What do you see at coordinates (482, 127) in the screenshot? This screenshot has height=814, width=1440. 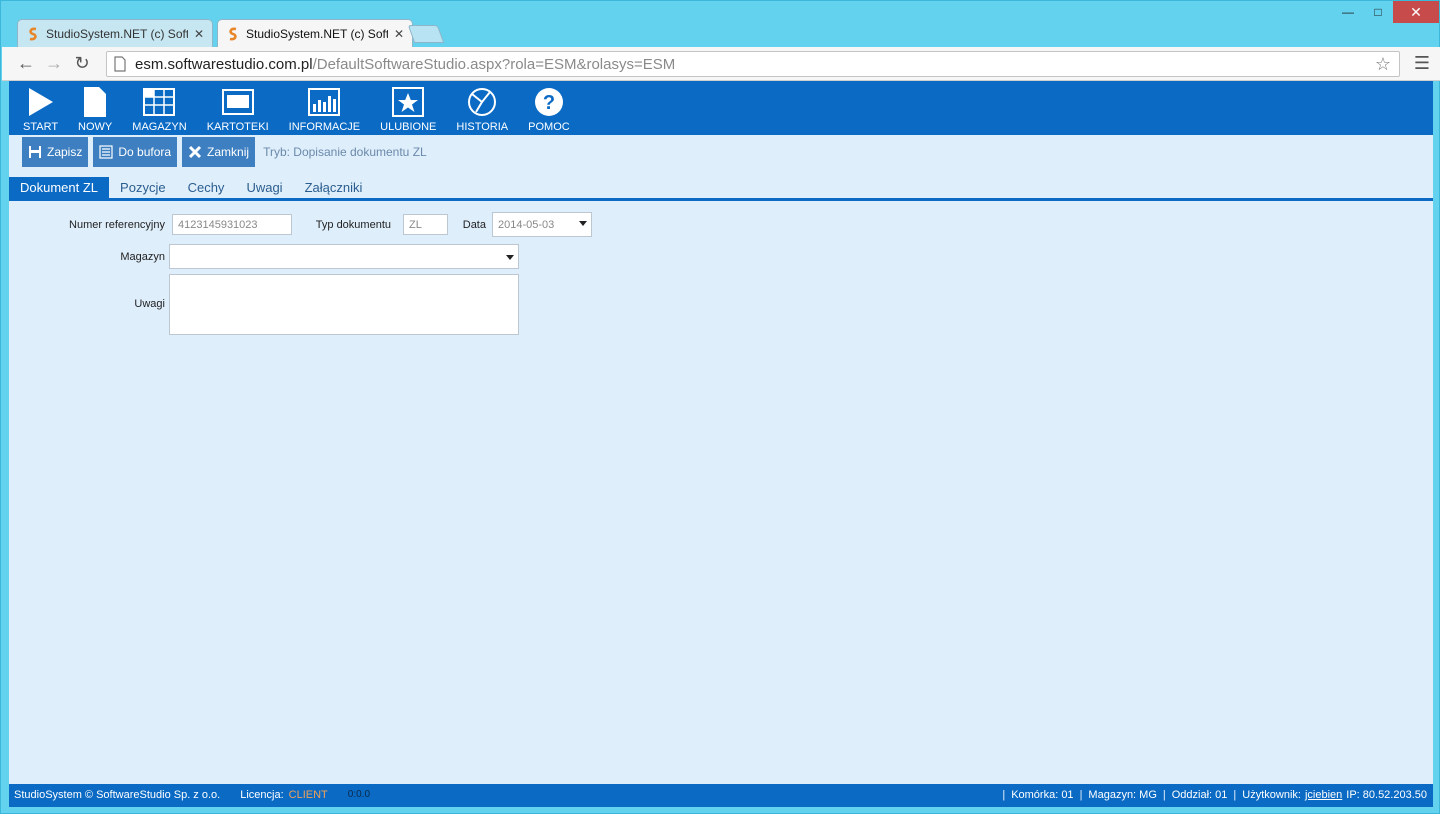 I see `ribbon-label: HISTORIA` at bounding box center [482, 127].